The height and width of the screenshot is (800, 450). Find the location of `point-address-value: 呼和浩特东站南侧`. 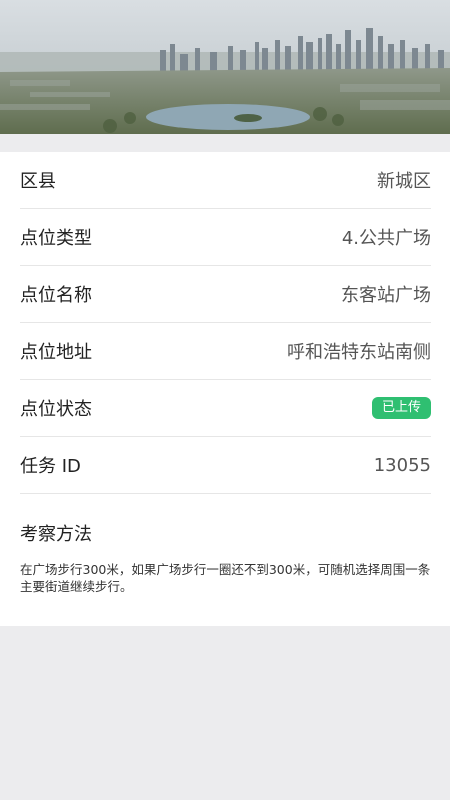

point-address-value: 呼和浩特东站南侧 is located at coordinates (359, 352).